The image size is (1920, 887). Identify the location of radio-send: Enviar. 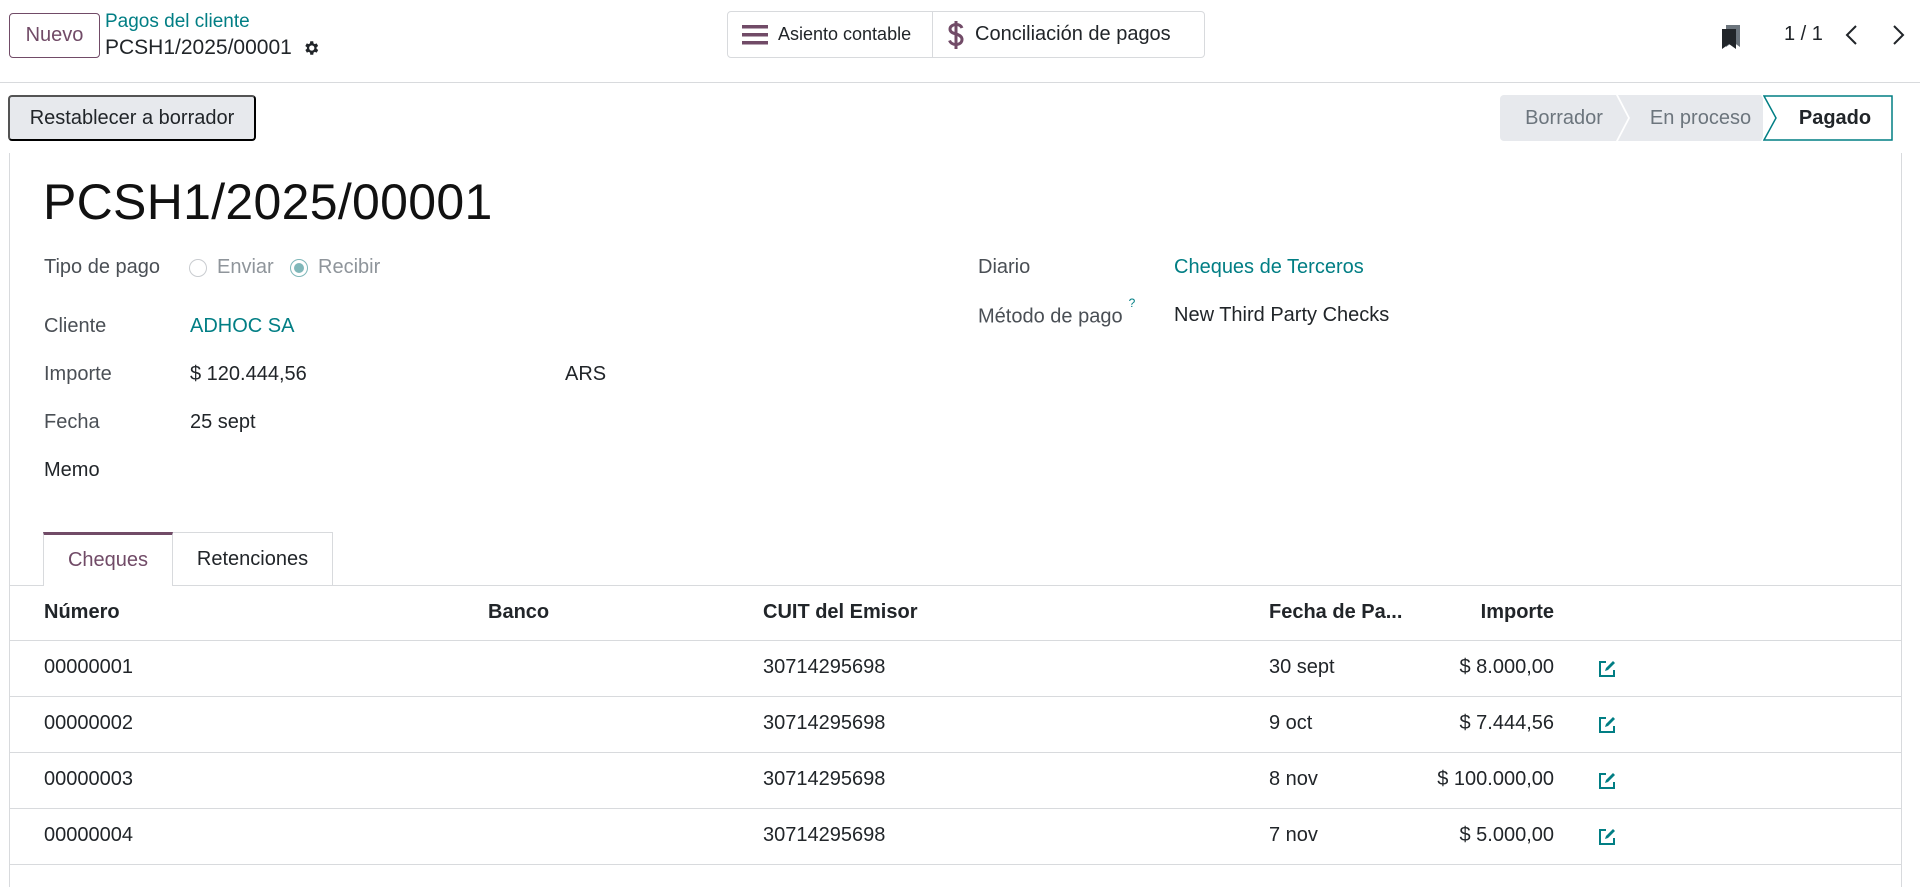
(231, 267).